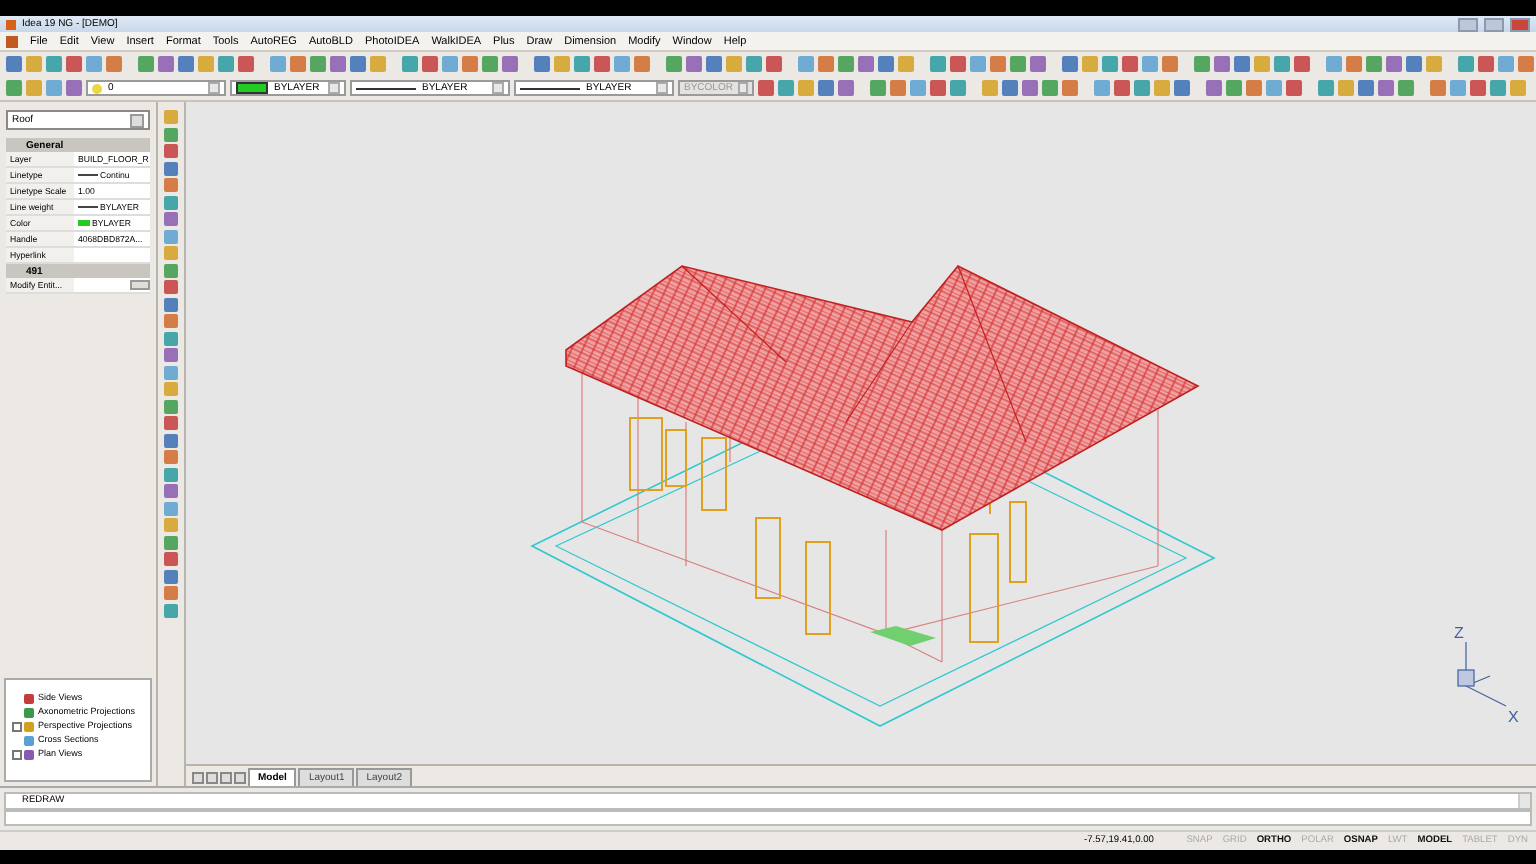 The image size is (1536, 864). Describe the element at coordinates (1520, 24) in the screenshot. I see `close-icon` at that location.